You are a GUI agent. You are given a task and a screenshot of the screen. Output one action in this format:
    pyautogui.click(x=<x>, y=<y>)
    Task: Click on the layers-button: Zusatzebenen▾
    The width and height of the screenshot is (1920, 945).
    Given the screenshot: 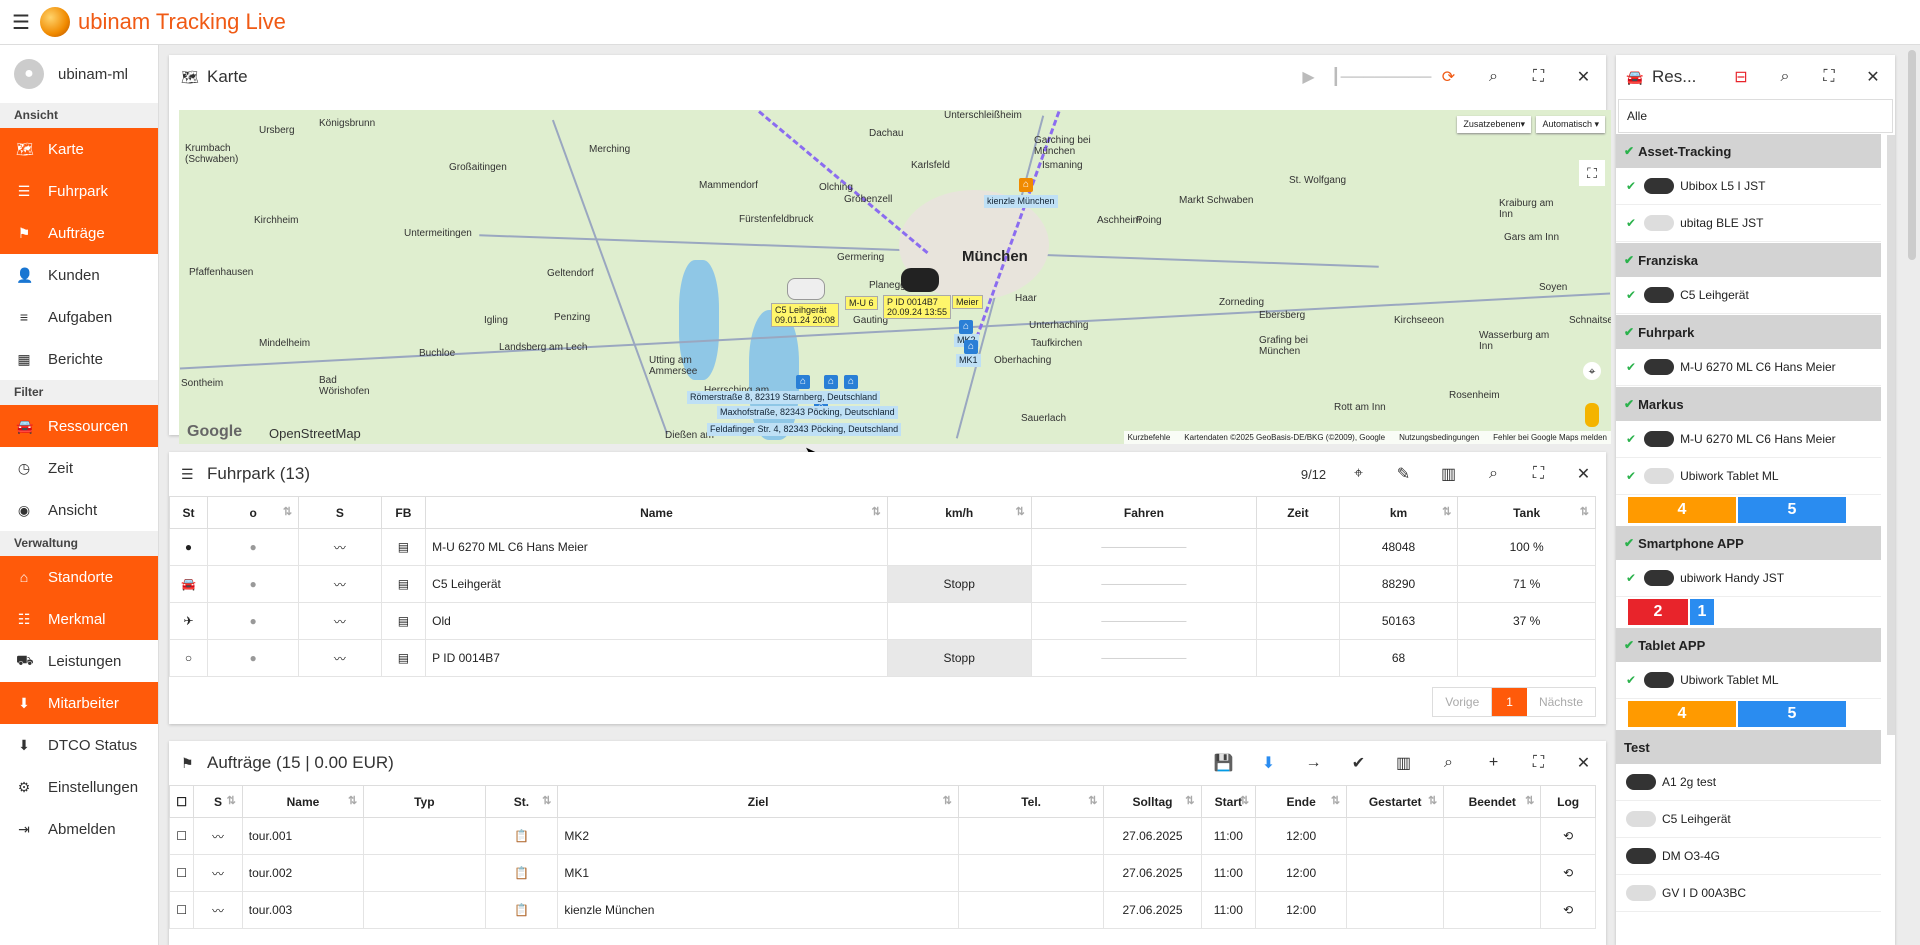 What is the action you would take?
    pyautogui.click(x=1494, y=124)
    